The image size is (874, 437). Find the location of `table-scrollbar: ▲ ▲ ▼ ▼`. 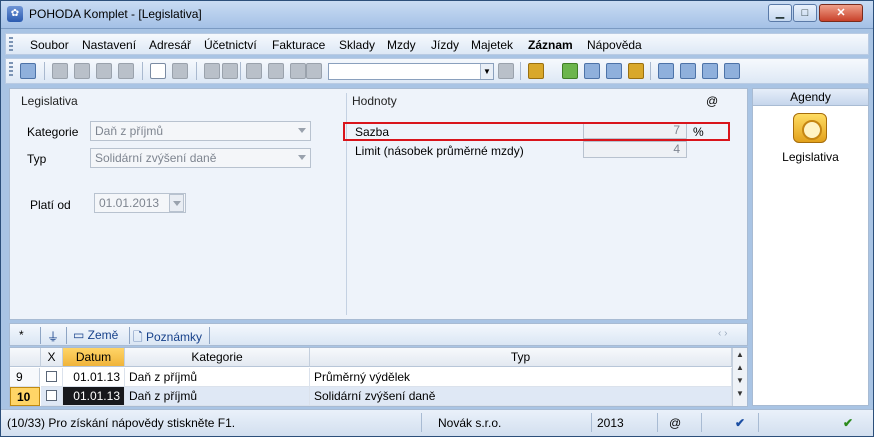

table-scrollbar: ▲ ▲ ▼ ▼ is located at coordinates (739, 377).